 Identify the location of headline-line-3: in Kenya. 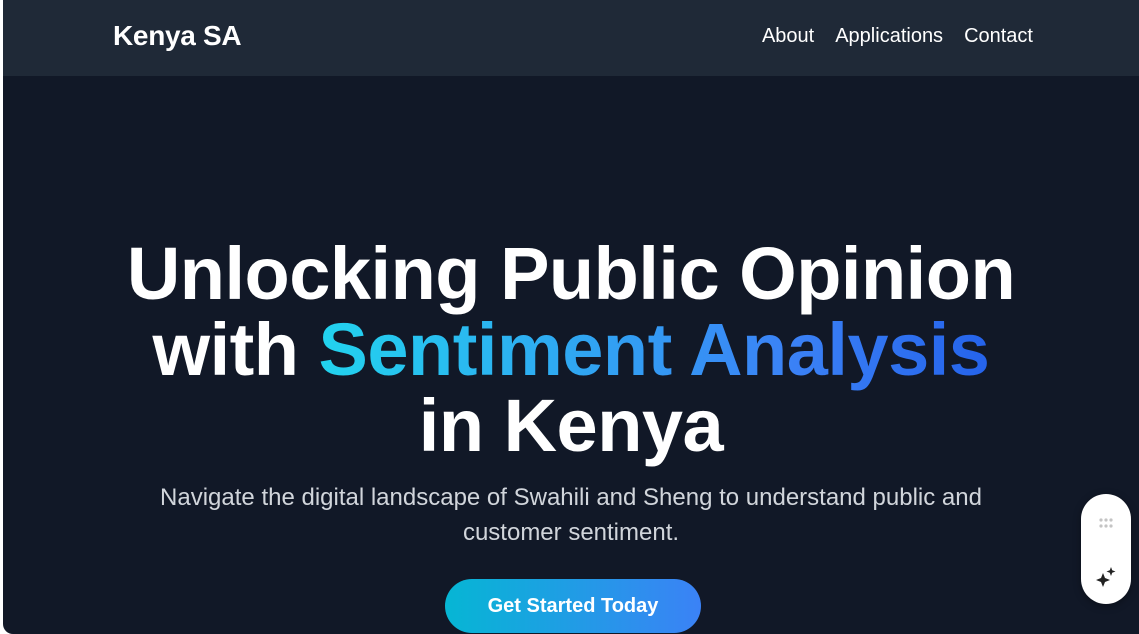
(571, 425).